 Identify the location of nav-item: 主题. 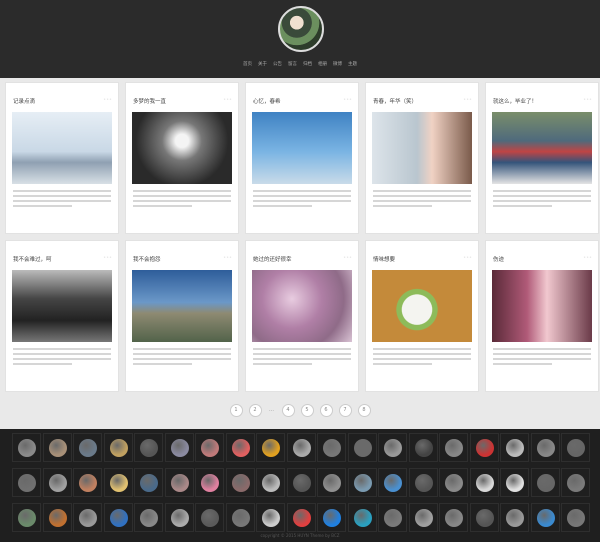
(352, 64).